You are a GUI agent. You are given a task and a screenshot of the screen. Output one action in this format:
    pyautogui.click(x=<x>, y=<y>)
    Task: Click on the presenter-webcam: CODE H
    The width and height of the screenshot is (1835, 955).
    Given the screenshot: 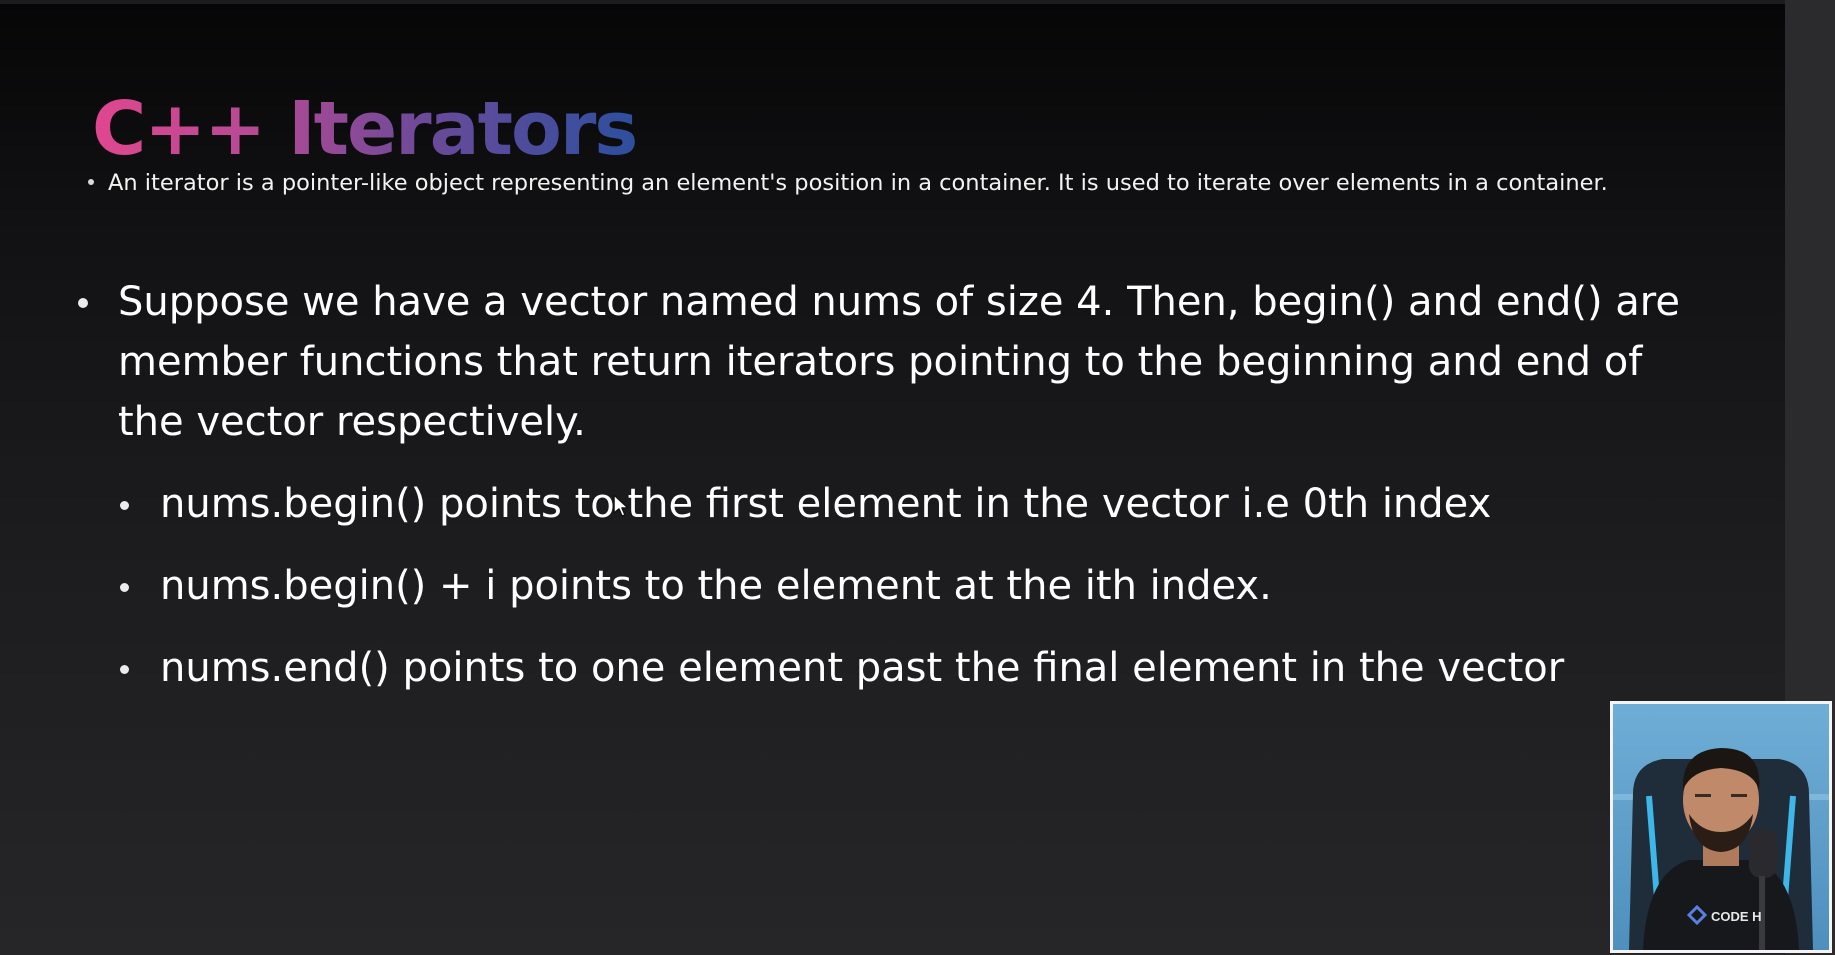 What is the action you would take?
    pyautogui.click(x=1721, y=827)
    